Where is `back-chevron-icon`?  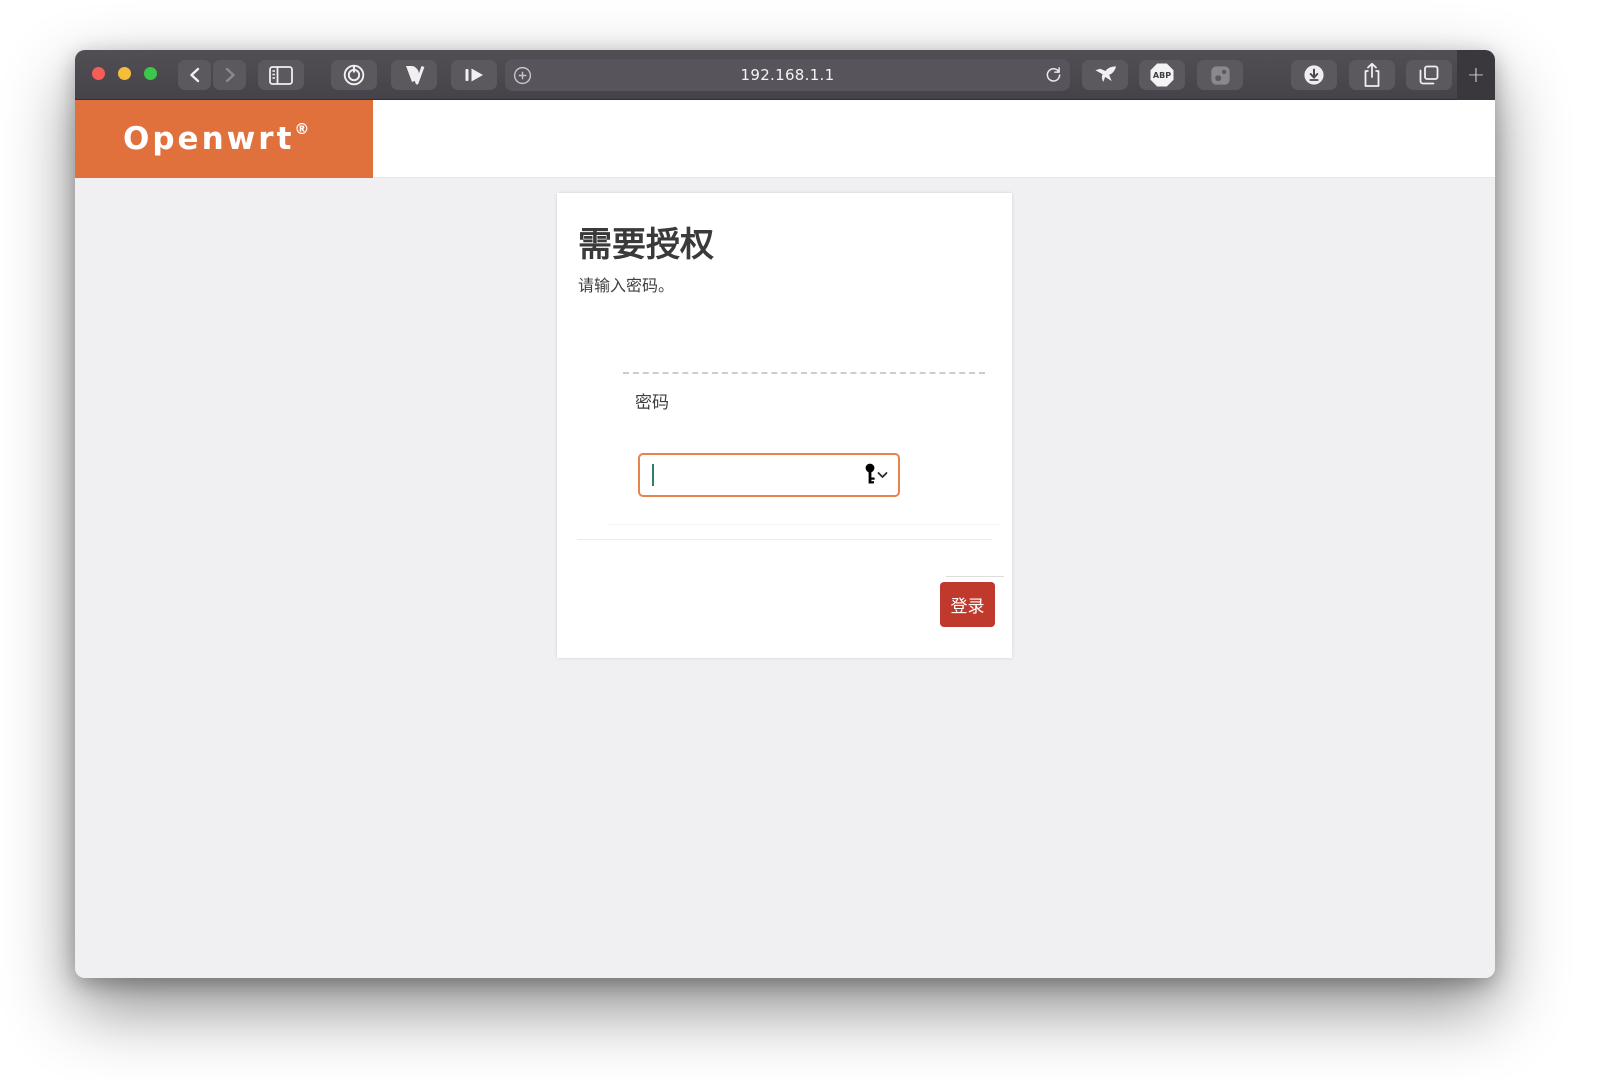 back-chevron-icon is located at coordinates (195, 75).